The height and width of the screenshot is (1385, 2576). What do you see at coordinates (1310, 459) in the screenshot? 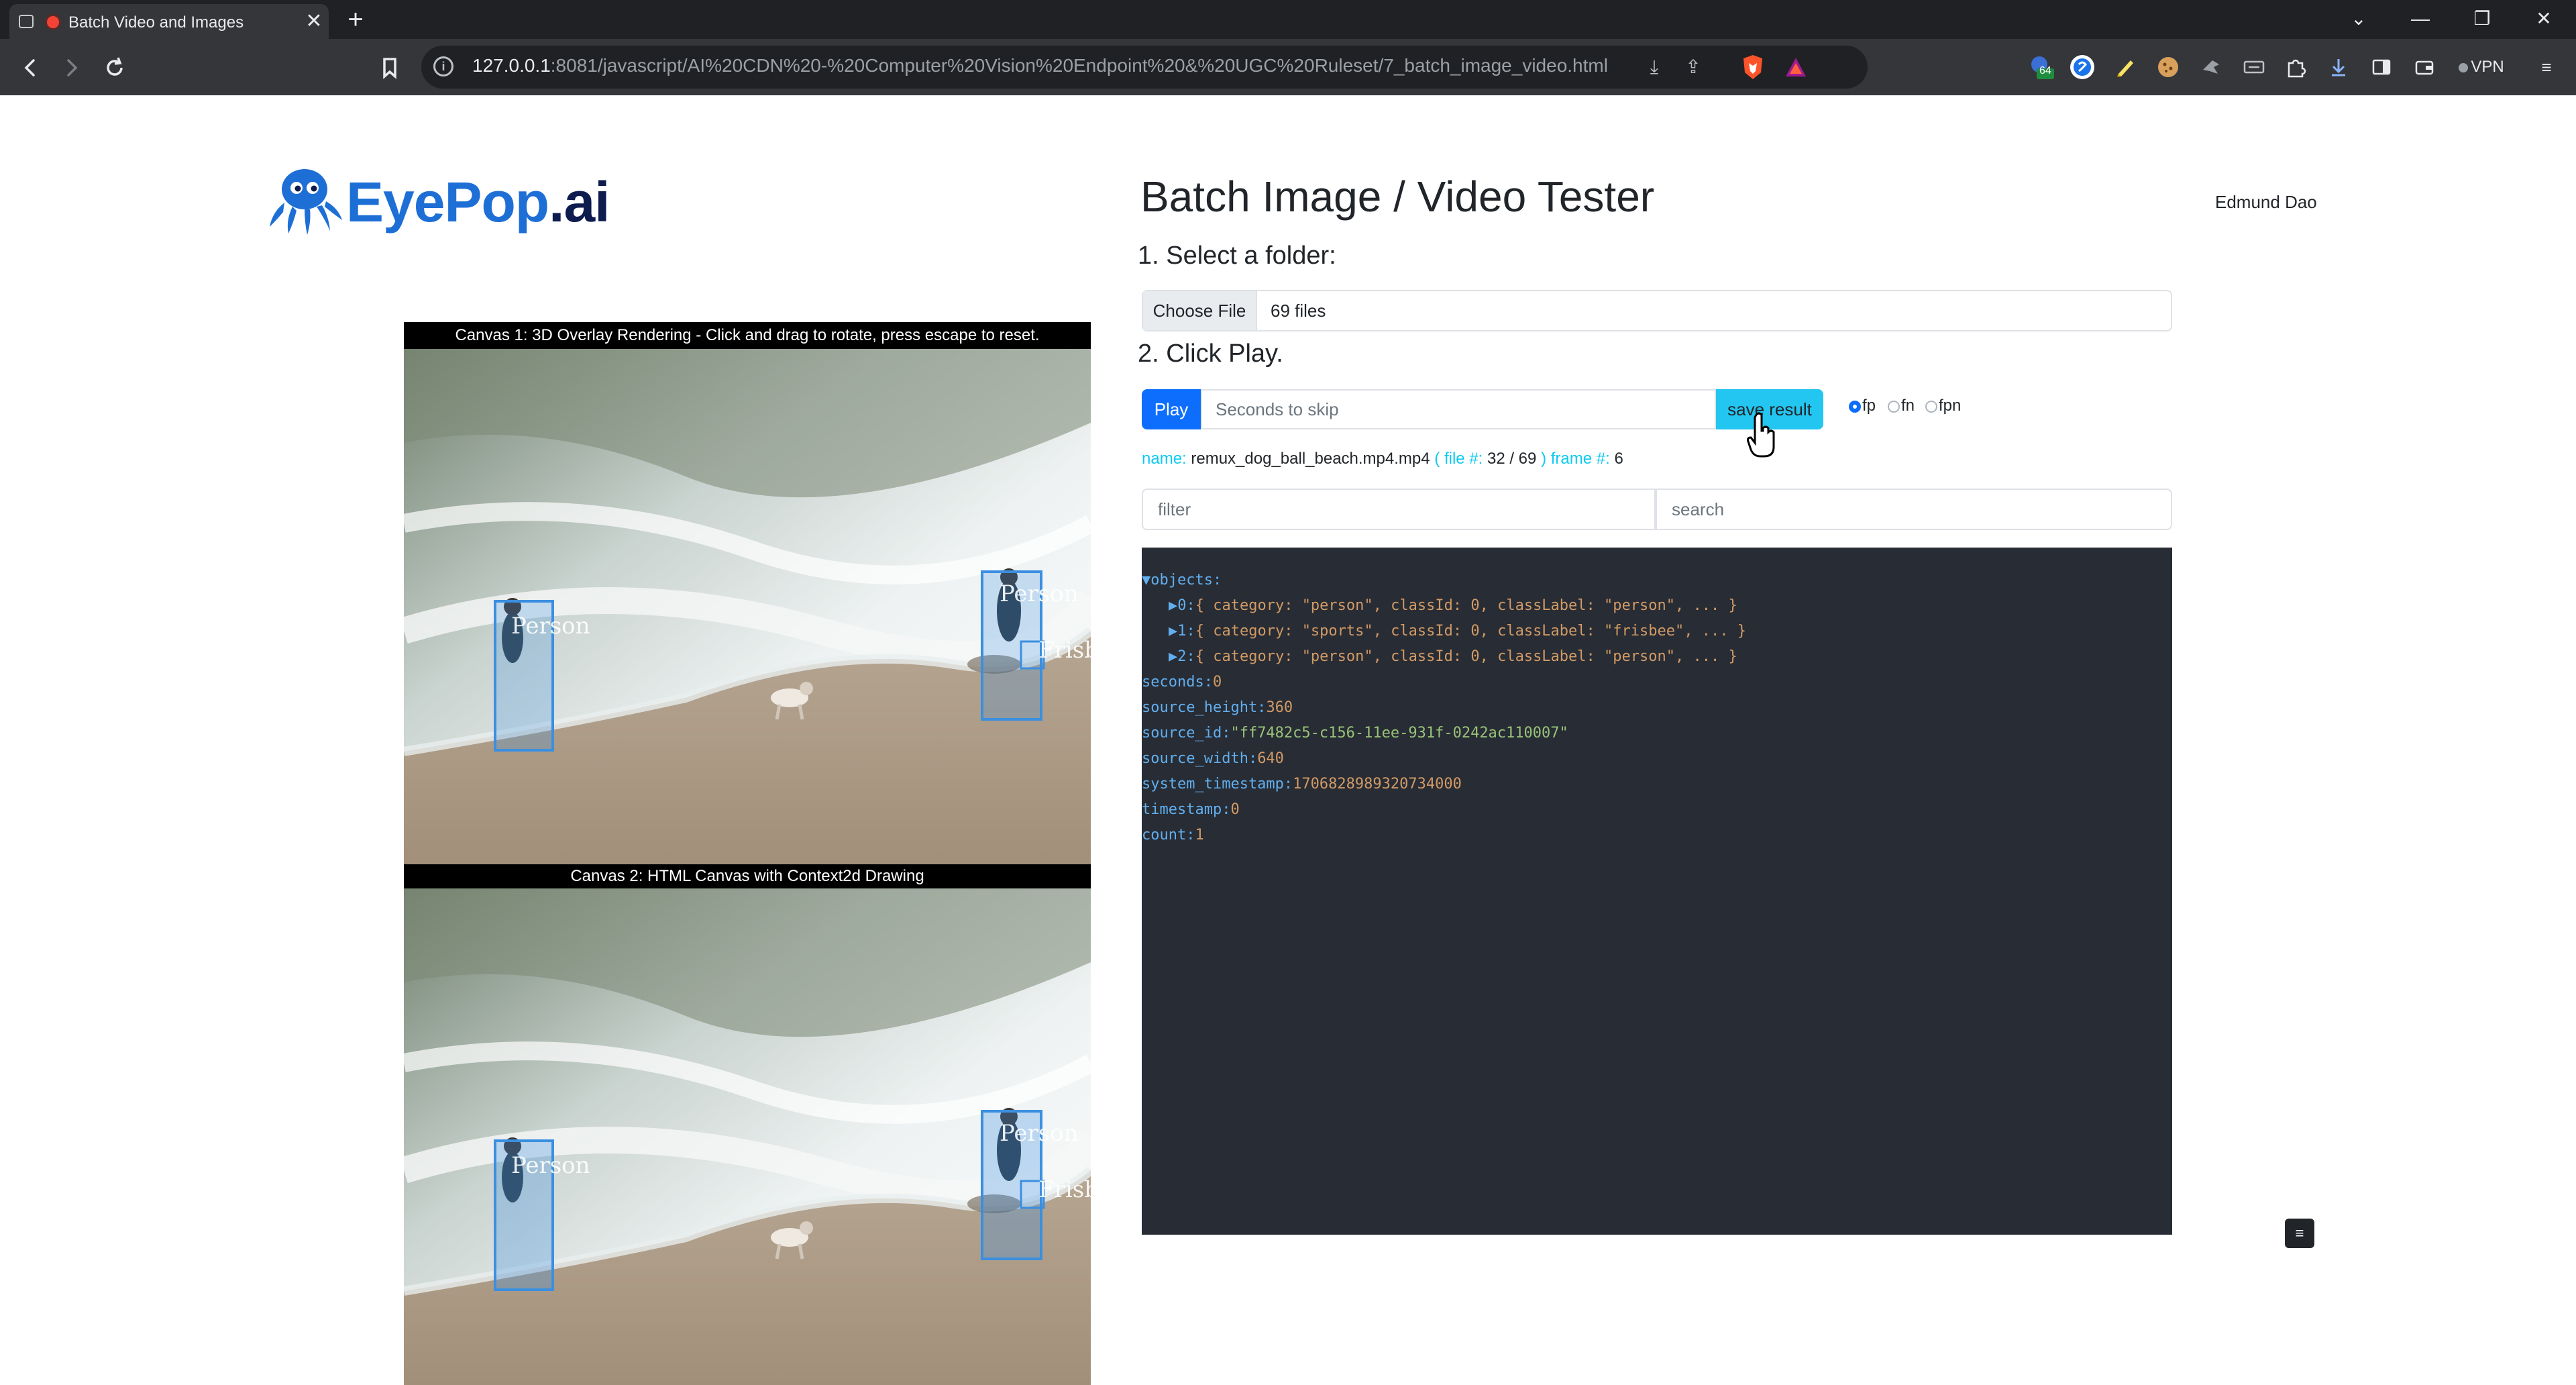
I see `status-name-value: remux_dog_ball_beach.mp4.mp4` at bounding box center [1310, 459].